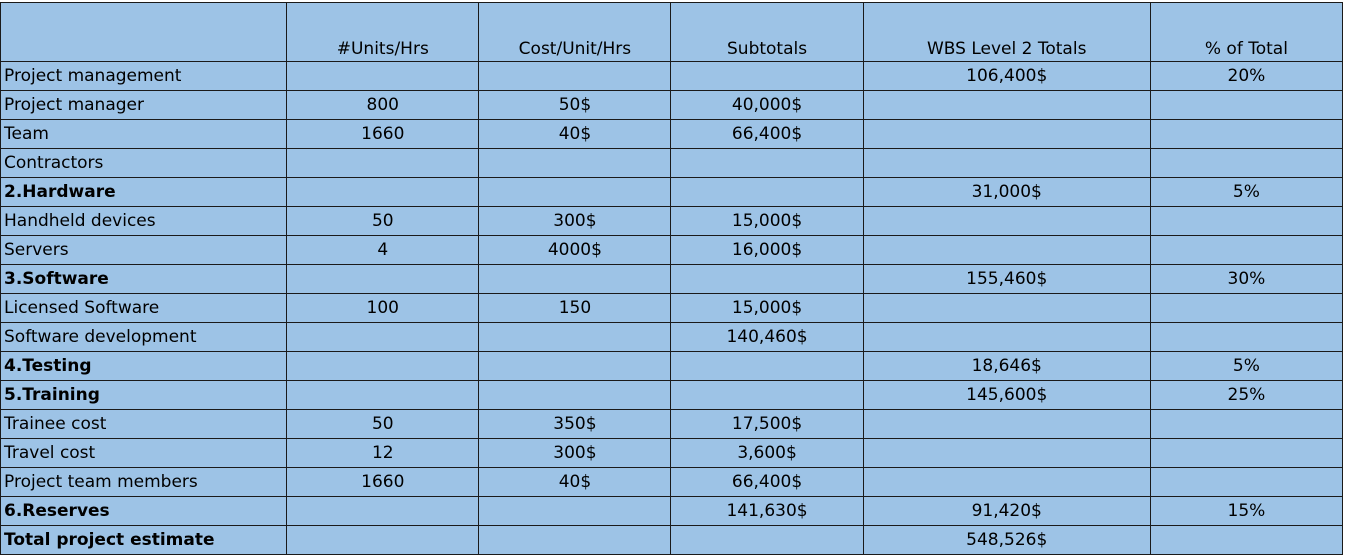 The image size is (1345, 555). I want to click on cell-subtotal: 17,500$, so click(767, 424).